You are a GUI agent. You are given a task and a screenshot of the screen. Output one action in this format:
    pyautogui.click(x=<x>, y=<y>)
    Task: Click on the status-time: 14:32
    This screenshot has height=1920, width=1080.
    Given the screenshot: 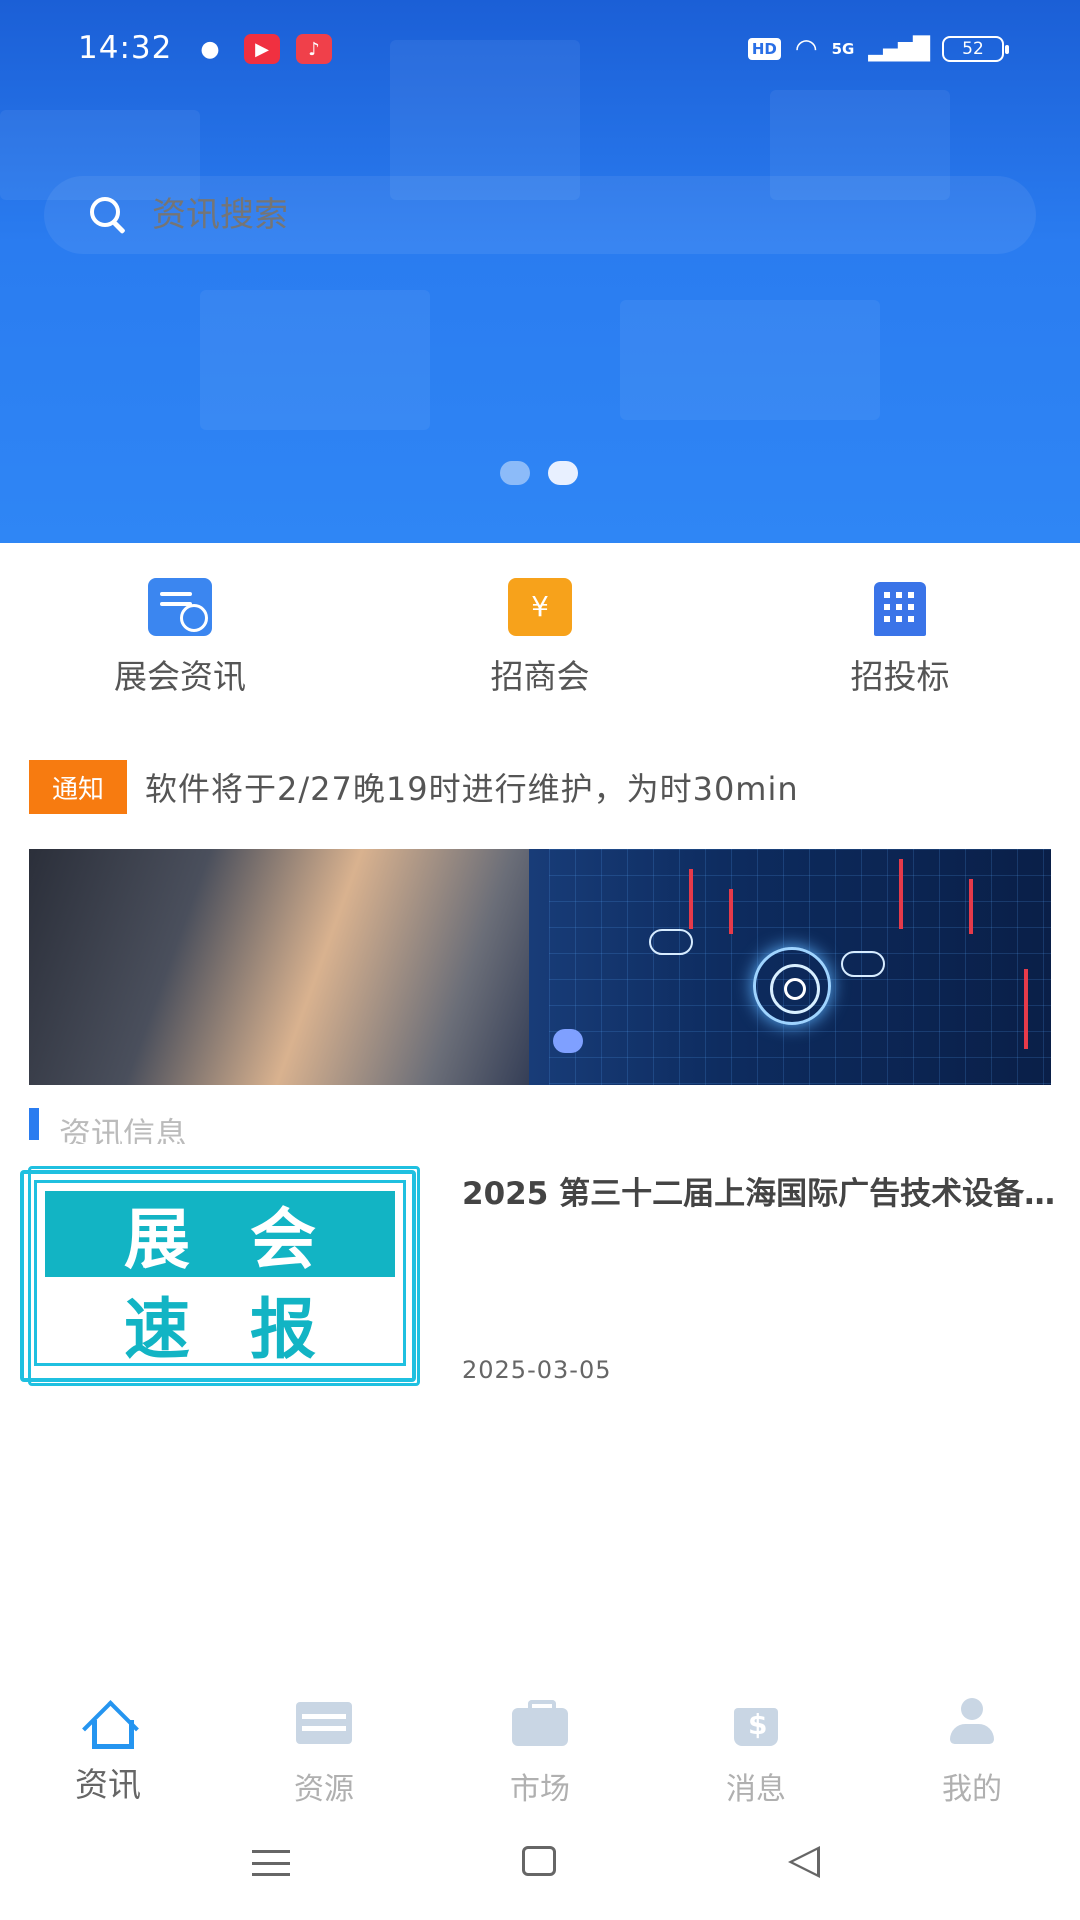 What is the action you would take?
    pyautogui.click(x=125, y=48)
    